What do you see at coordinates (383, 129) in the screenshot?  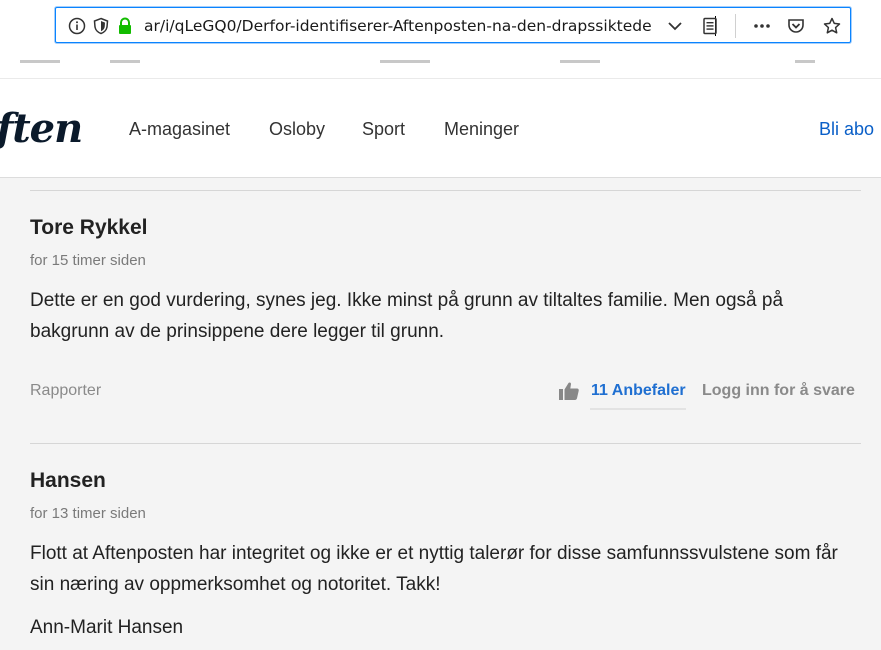 I see `nav-sport: Sport` at bounding box center [383, 129].